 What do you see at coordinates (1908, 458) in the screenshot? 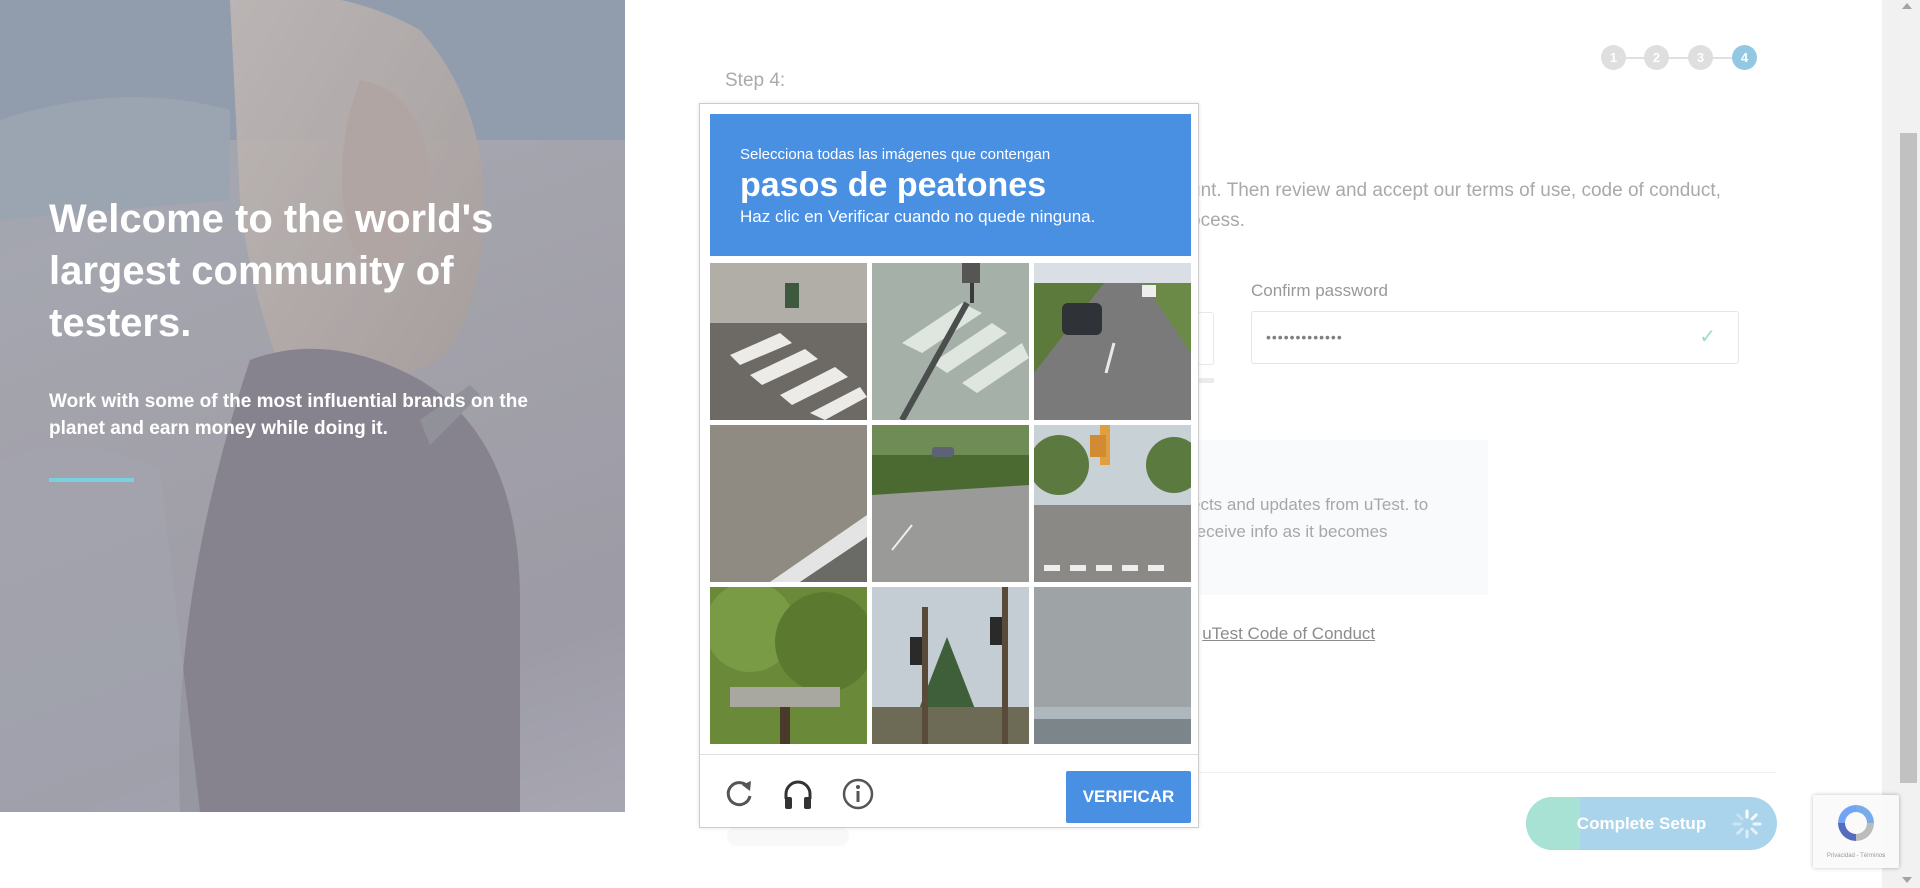
I see `scrollbar-thumb` at bounding box center [1908, 458].